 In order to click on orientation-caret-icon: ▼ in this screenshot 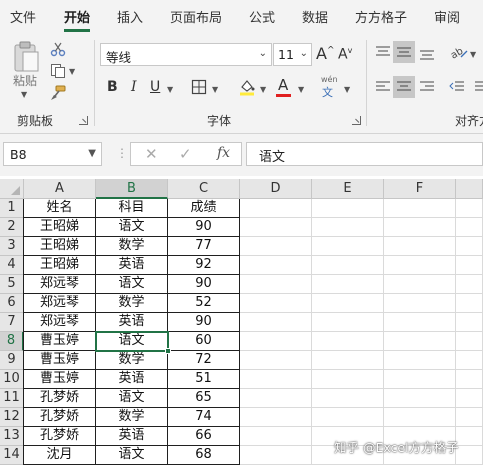, I will do `click(473, 54)`.